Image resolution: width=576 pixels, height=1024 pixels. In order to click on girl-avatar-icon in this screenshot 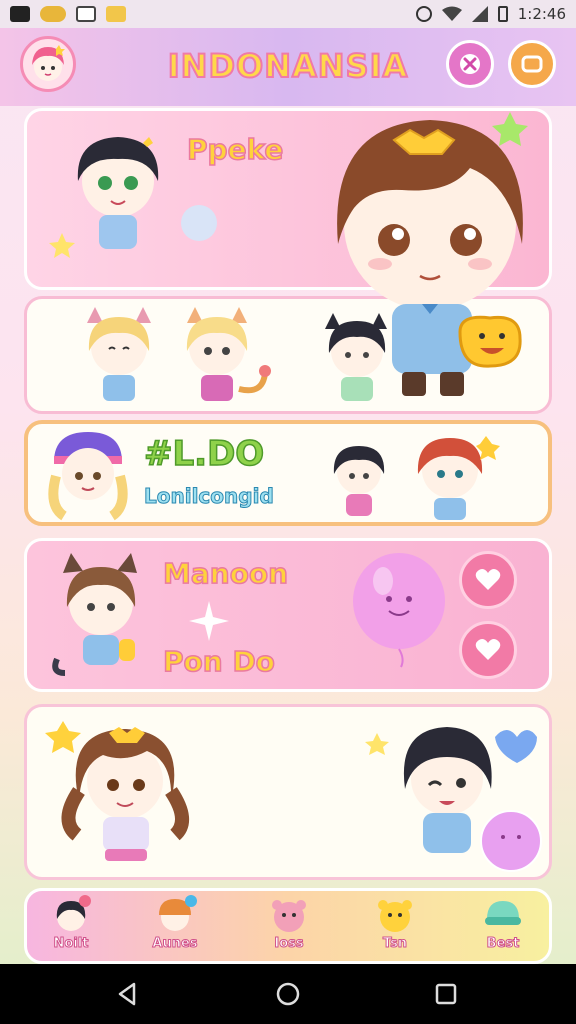, I will do `click(71, 915)`.